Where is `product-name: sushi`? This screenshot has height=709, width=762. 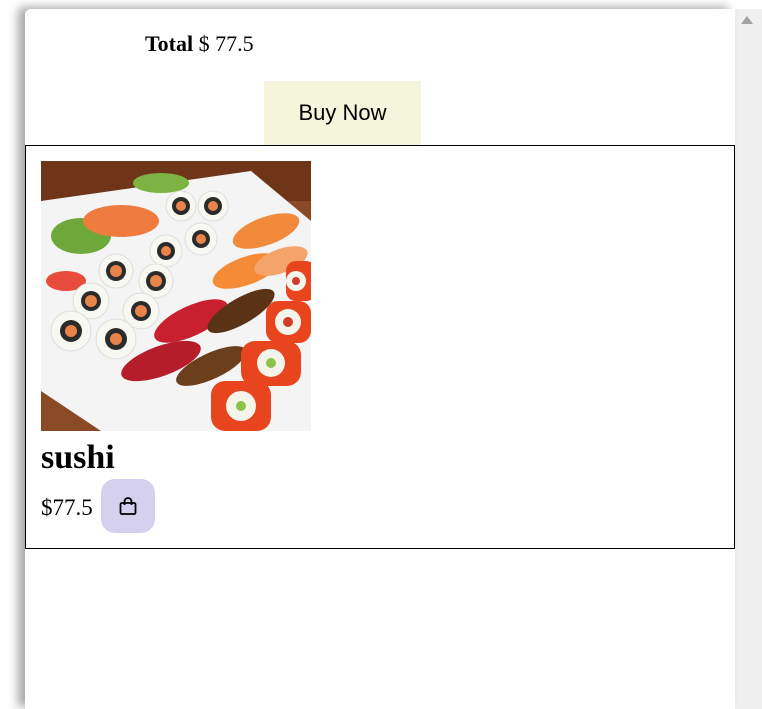 product-name: sushi is located at coordinates (78, 457).